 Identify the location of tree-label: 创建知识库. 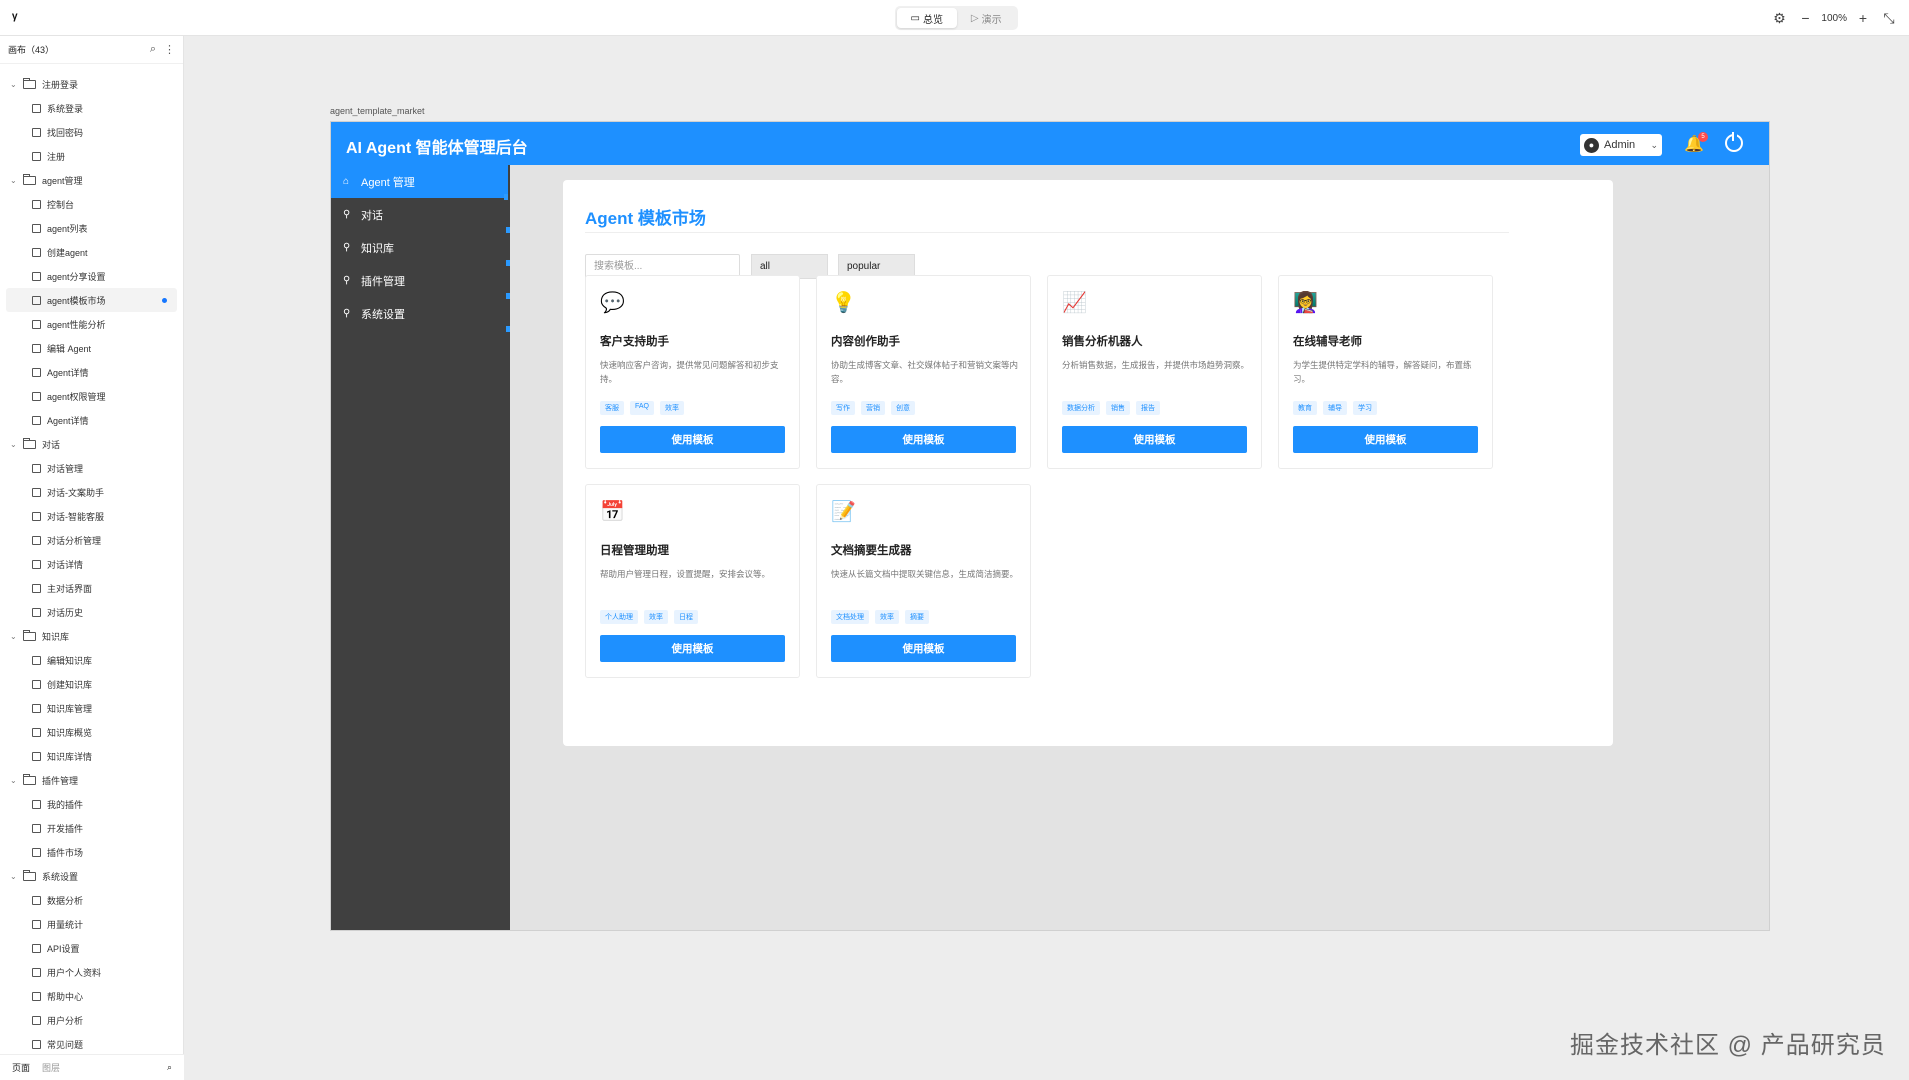
(70, 684).